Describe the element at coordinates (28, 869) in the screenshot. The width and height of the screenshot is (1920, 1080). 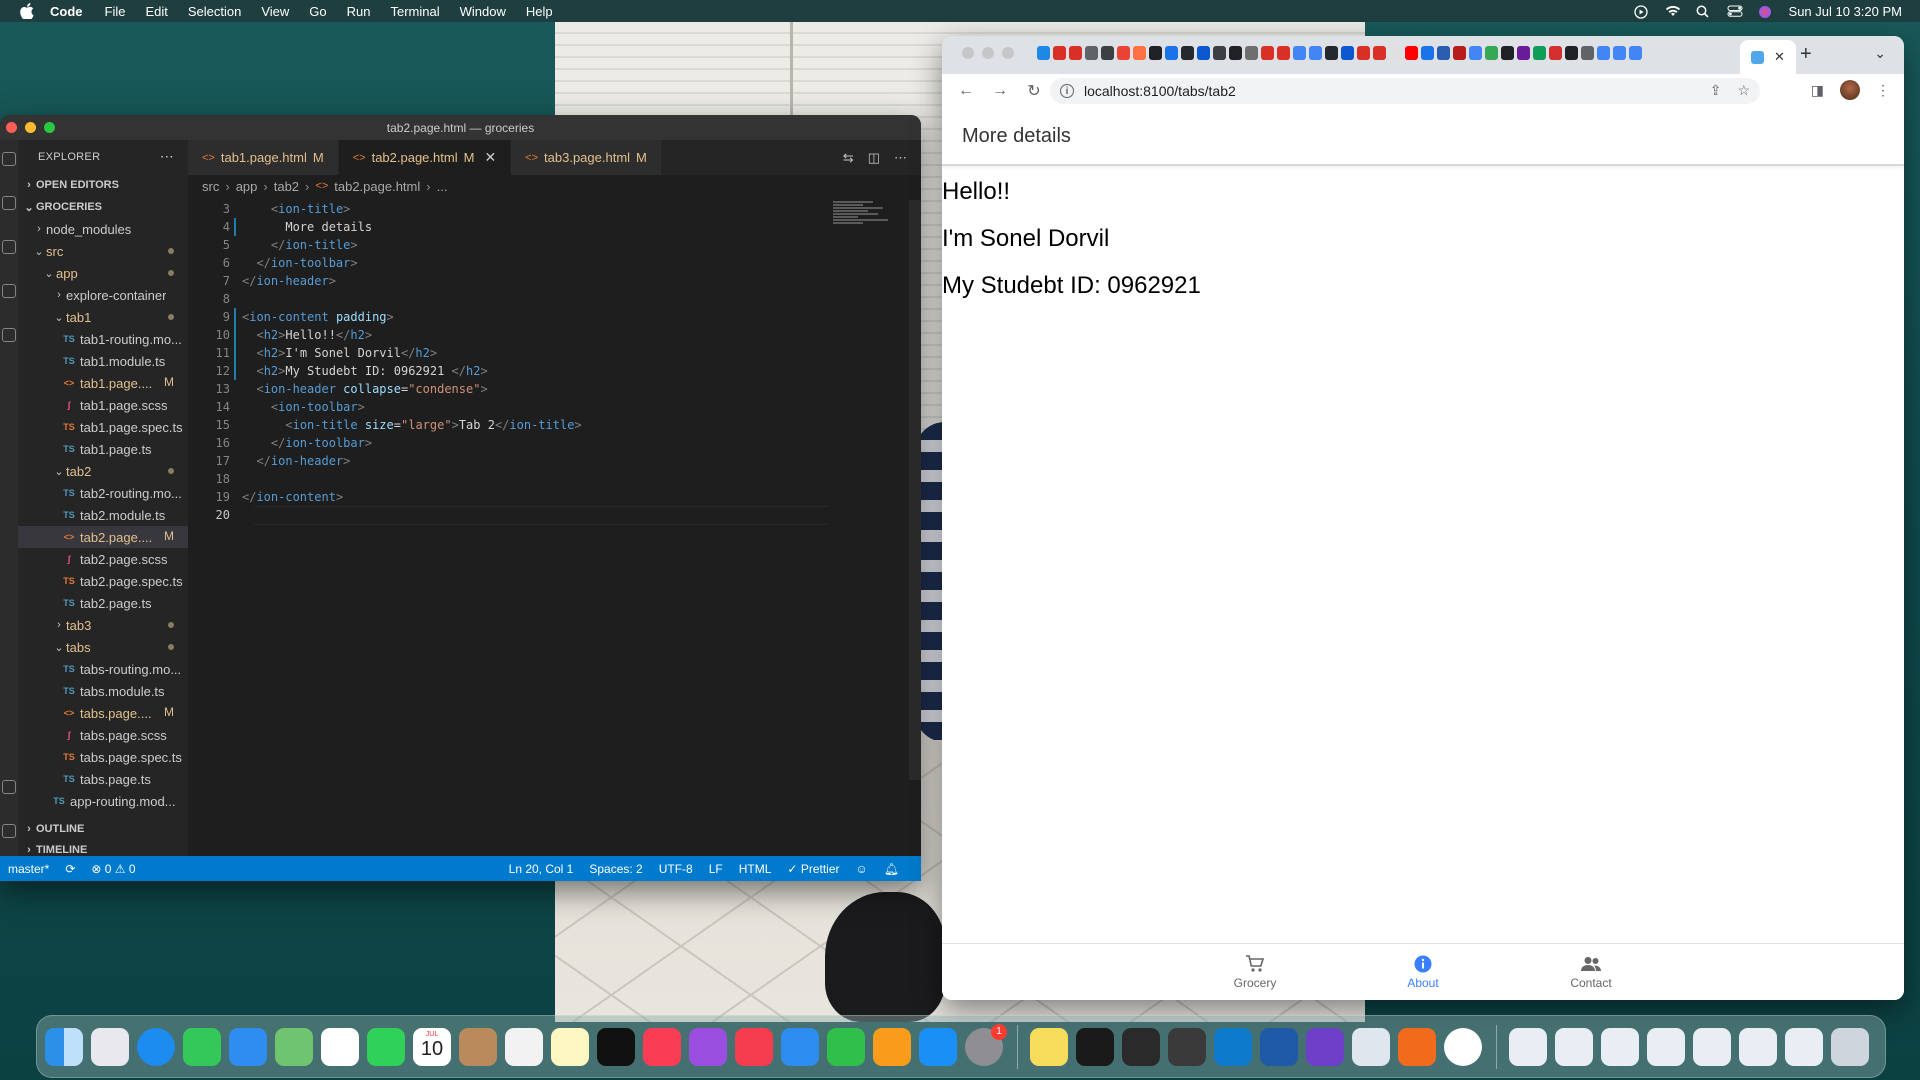
I see `status-branch: master*` at that location.